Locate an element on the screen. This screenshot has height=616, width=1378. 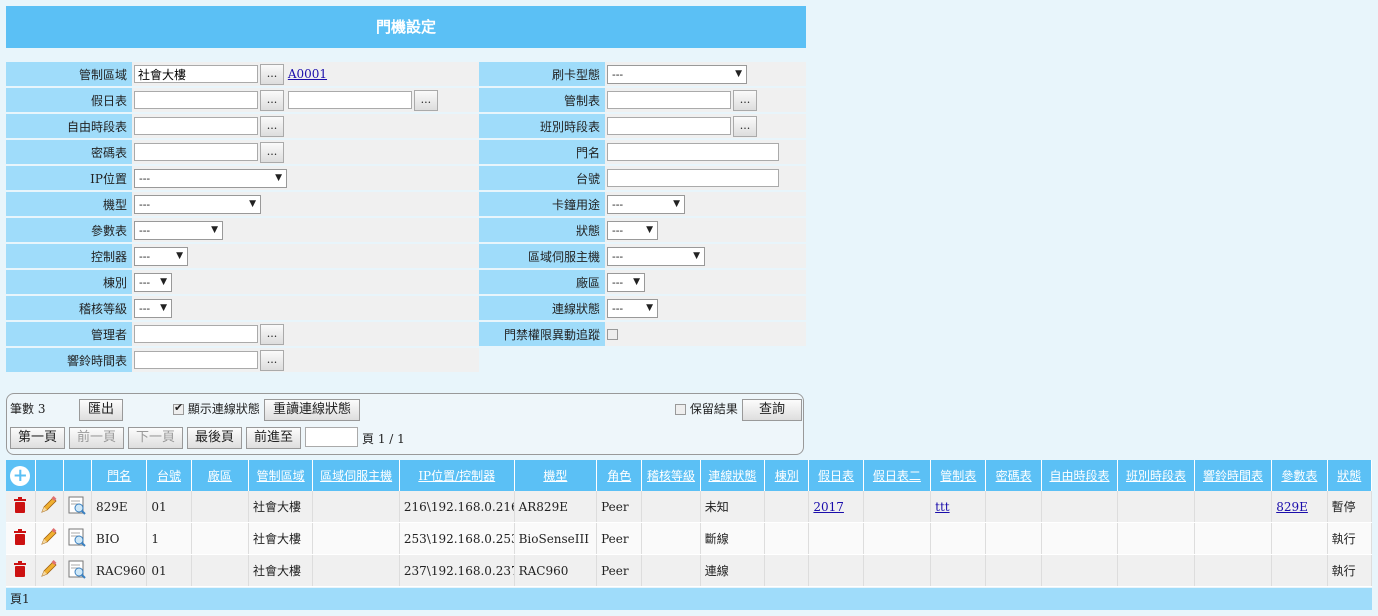
admin-input is located at coordinates (196, 334).